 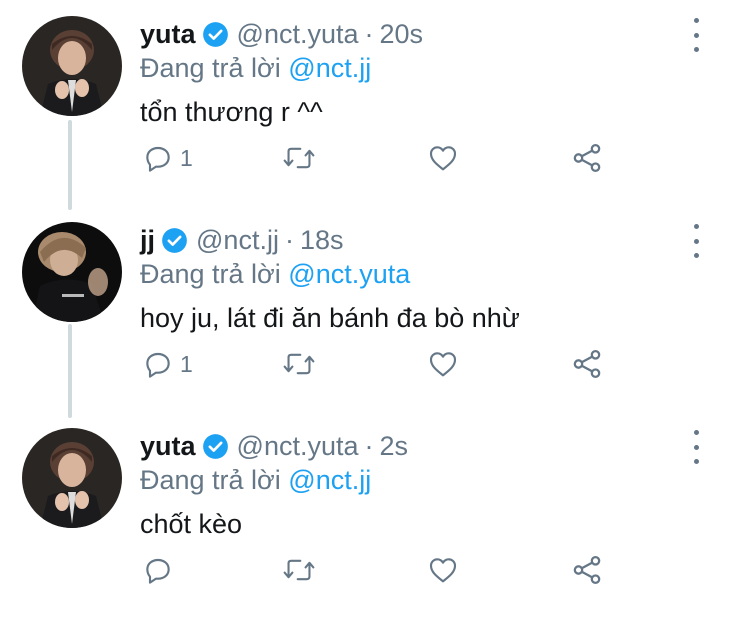 I want to click on replying-to: Đang trả lời @nct.yuta, so click(x=275, y=274).